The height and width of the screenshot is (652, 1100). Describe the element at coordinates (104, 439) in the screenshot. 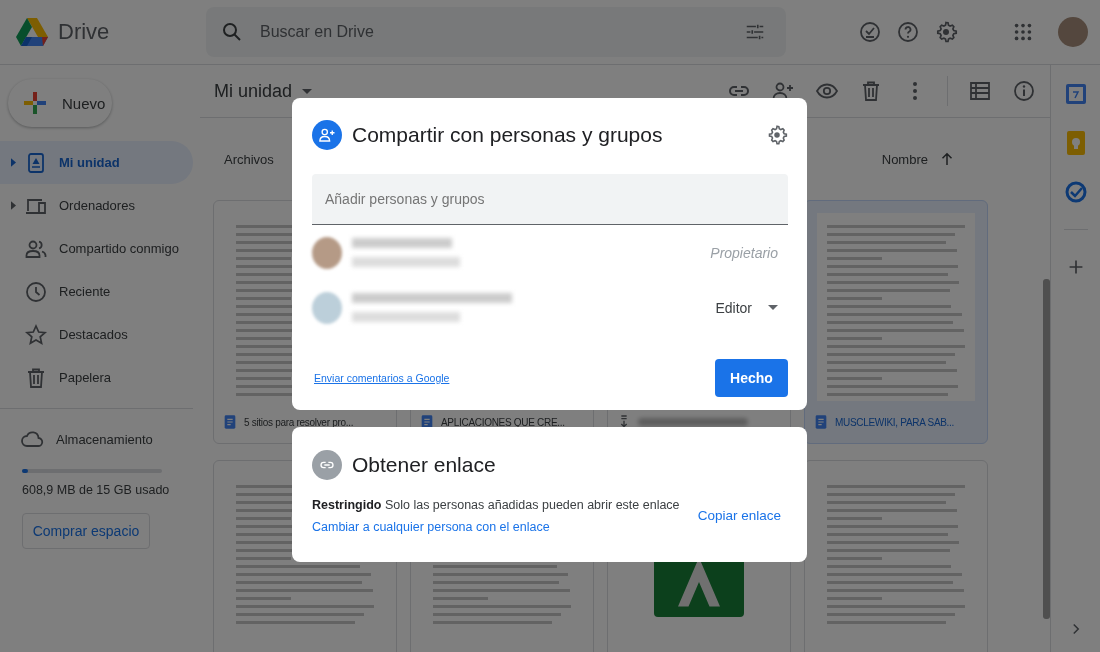

I see `storage-label: Almacenamiento` at that location.